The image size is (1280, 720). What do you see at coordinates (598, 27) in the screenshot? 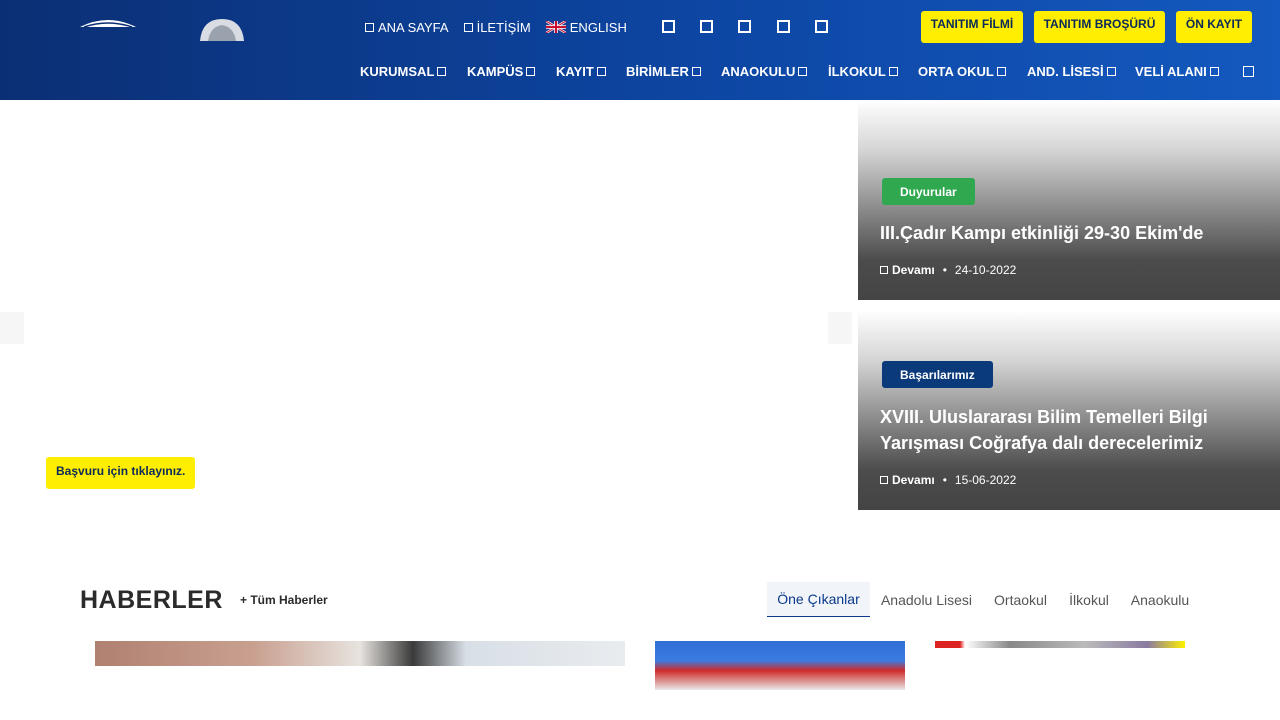
I see `english-link-label: ENGLISH` at bounding box center [598, 27].